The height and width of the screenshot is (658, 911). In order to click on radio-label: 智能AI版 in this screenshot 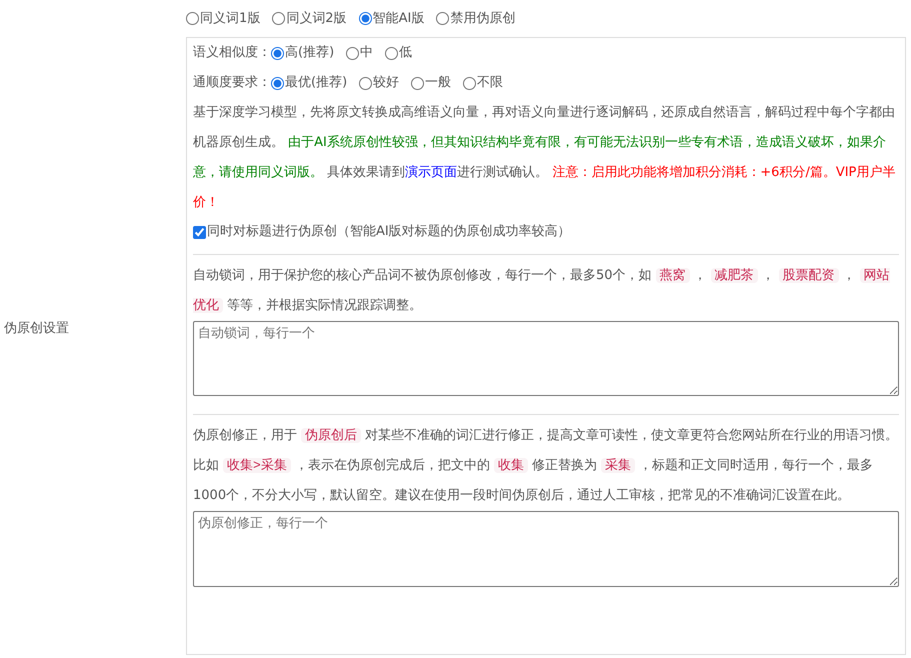, I will do `click(398, 19)`.